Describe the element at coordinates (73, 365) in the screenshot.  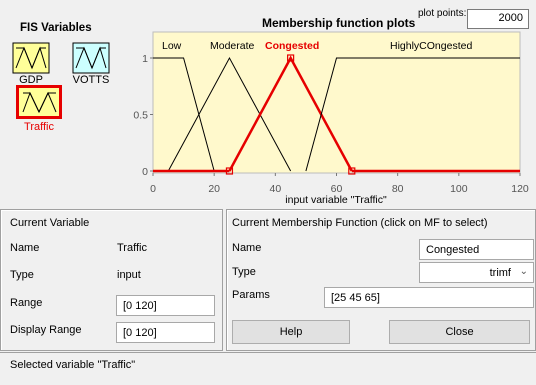
I see `status-text: Selected variable "Traffic"` at that location.